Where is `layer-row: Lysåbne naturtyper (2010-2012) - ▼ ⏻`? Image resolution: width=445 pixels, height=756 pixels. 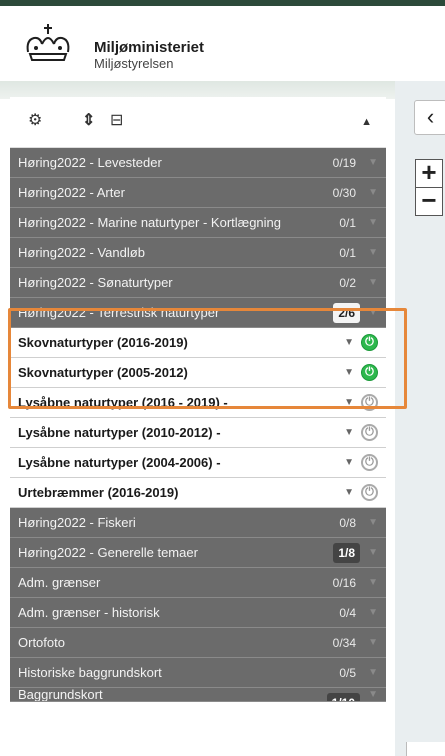
layer-row: Lysåbne naturtyper (2010-2012) - ▼ ⏻ is located at coordinates (198, 433).